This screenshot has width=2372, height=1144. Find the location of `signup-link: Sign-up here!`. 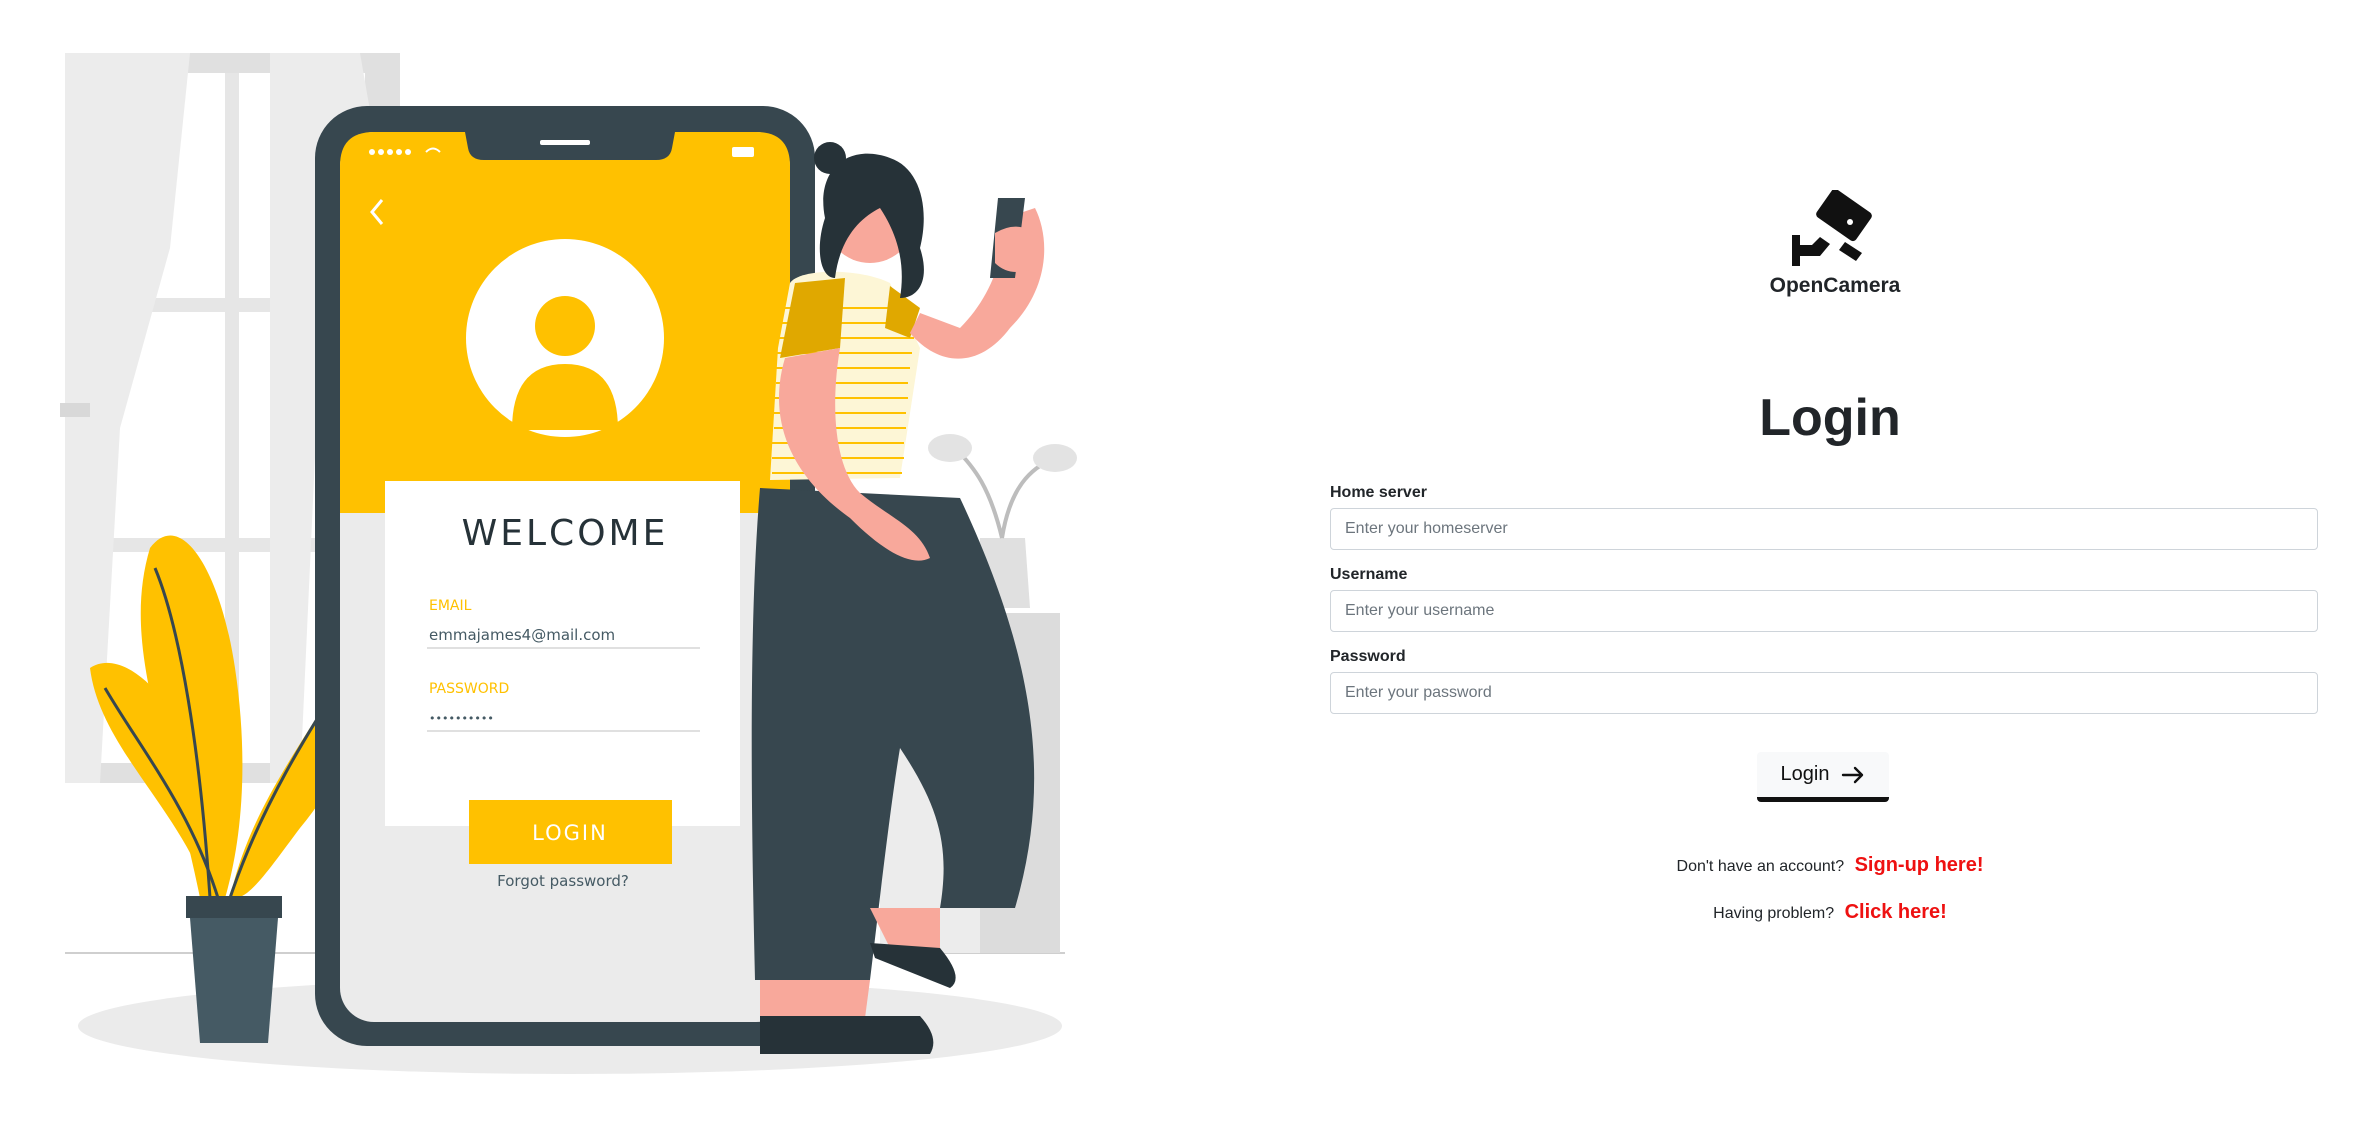

signup-link: Sign-up here! is located at coordinates (1919, 865).